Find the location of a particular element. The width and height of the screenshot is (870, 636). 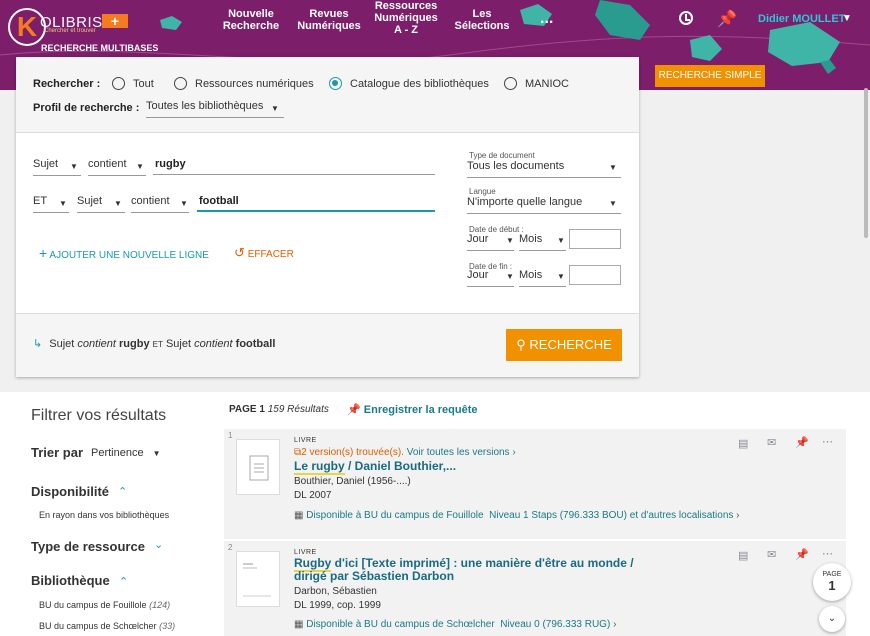

library-name: BU du campus de Schœlcher is located at coordinates (98, 626).